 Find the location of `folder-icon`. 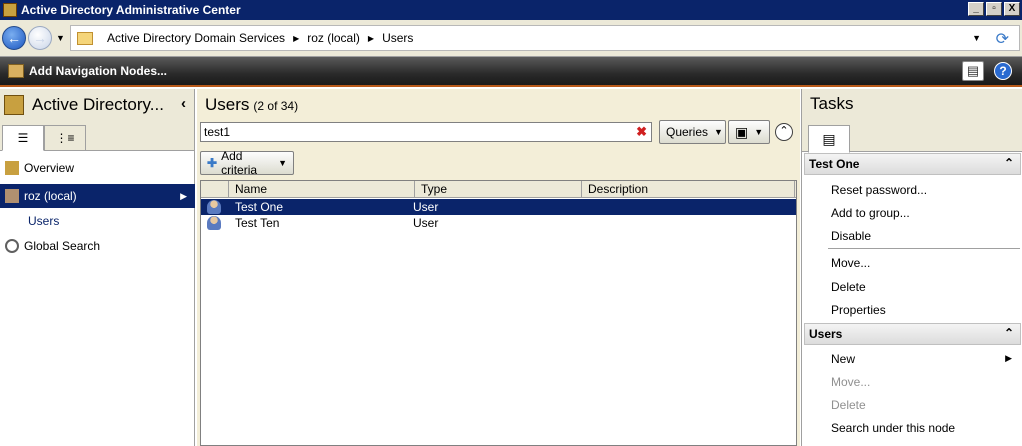

folder-icon is located at coordinates (85, 38).